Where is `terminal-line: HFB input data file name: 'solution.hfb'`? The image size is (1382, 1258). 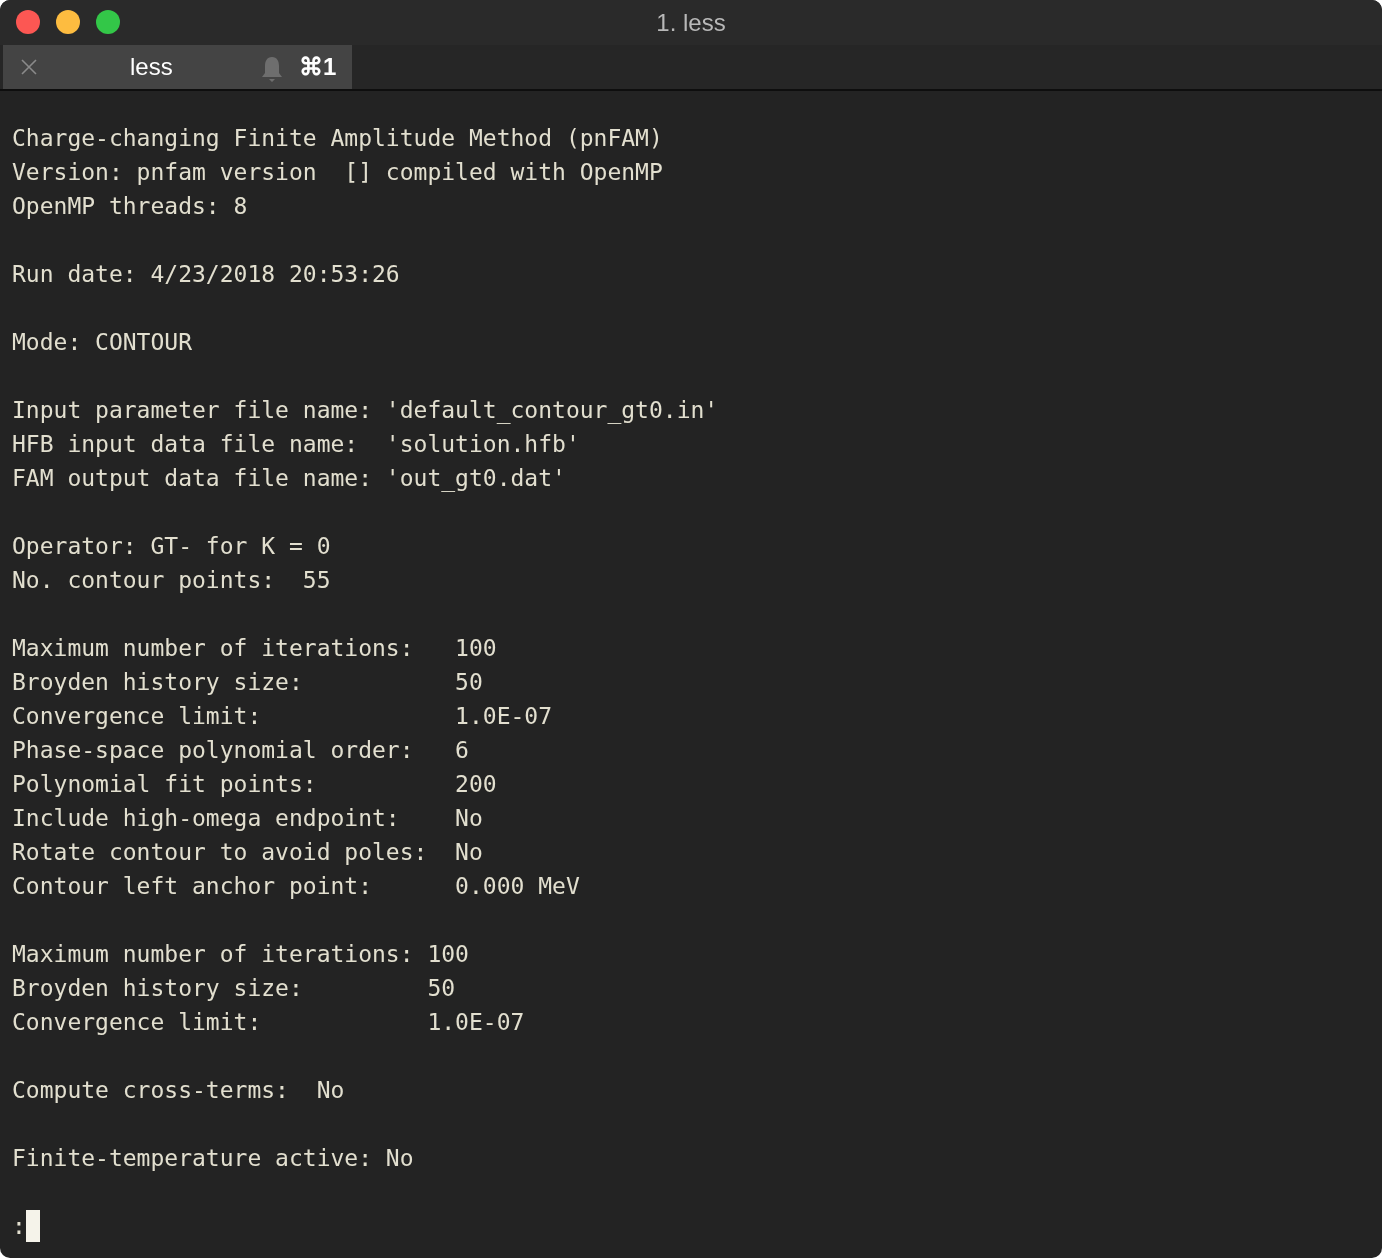 terminal-line: HFB input data file name: 'solution.hfb' is located at coordinates (296, 444).